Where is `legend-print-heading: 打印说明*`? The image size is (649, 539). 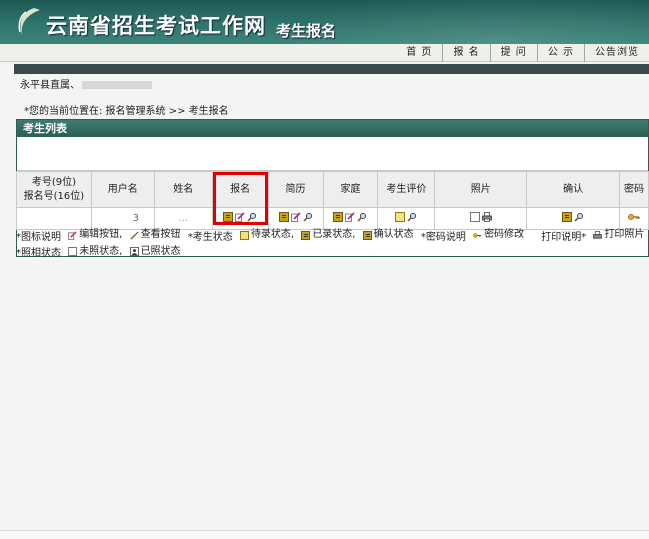 legend-print-heading: 打印说明* is located at coordinates (564, 237).